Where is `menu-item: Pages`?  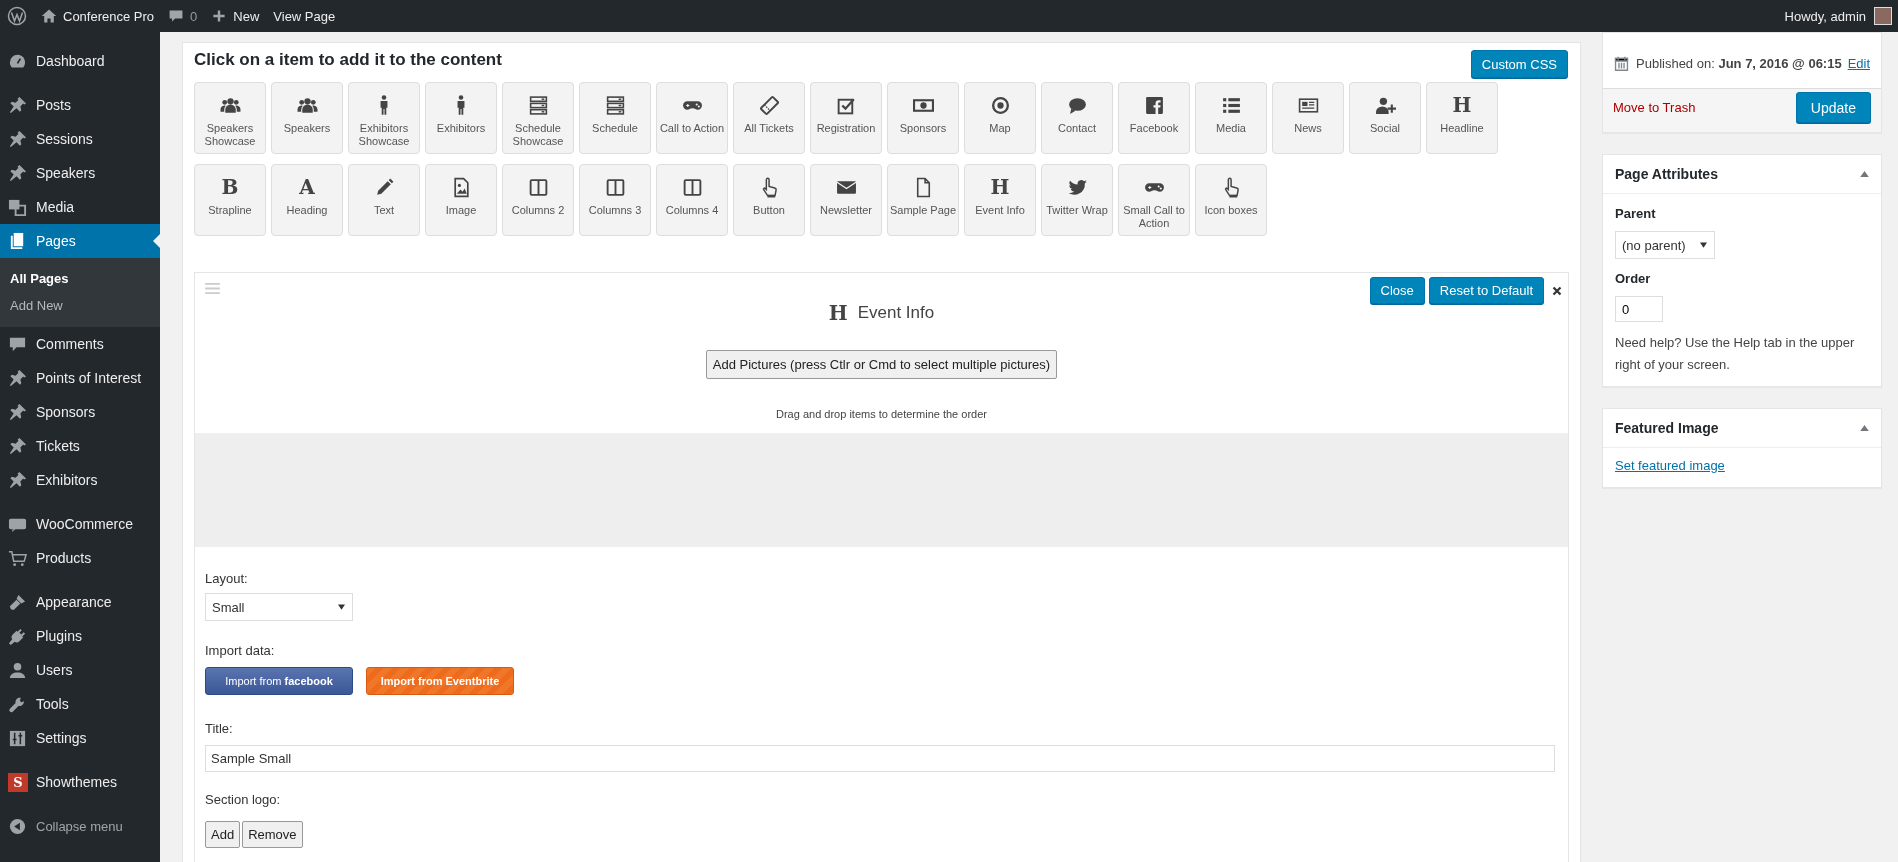 menu-item: Pages is located at coordinates (80, 241).